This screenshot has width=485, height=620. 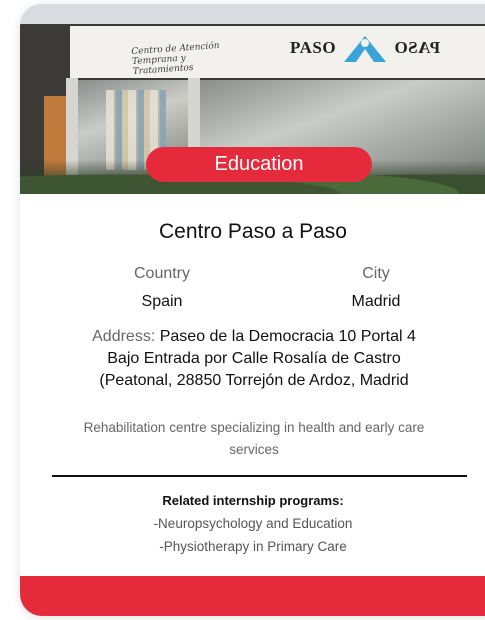 I want to click on paso-a-paso-logo-icon, so click(x=365, y=49).